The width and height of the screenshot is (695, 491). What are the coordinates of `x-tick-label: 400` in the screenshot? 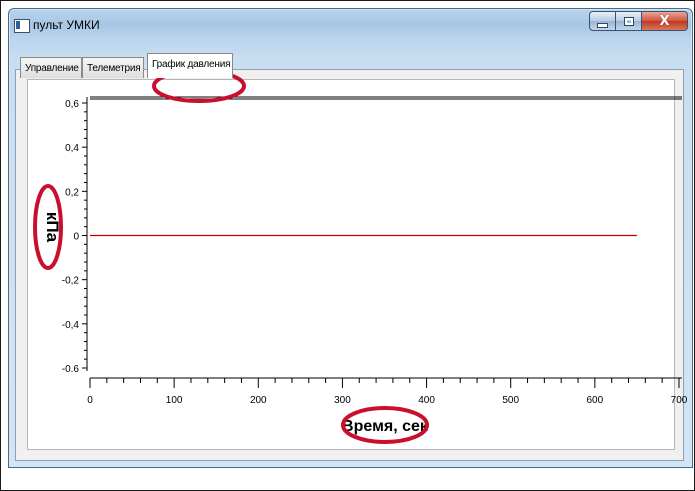 It's located at (426, 400).